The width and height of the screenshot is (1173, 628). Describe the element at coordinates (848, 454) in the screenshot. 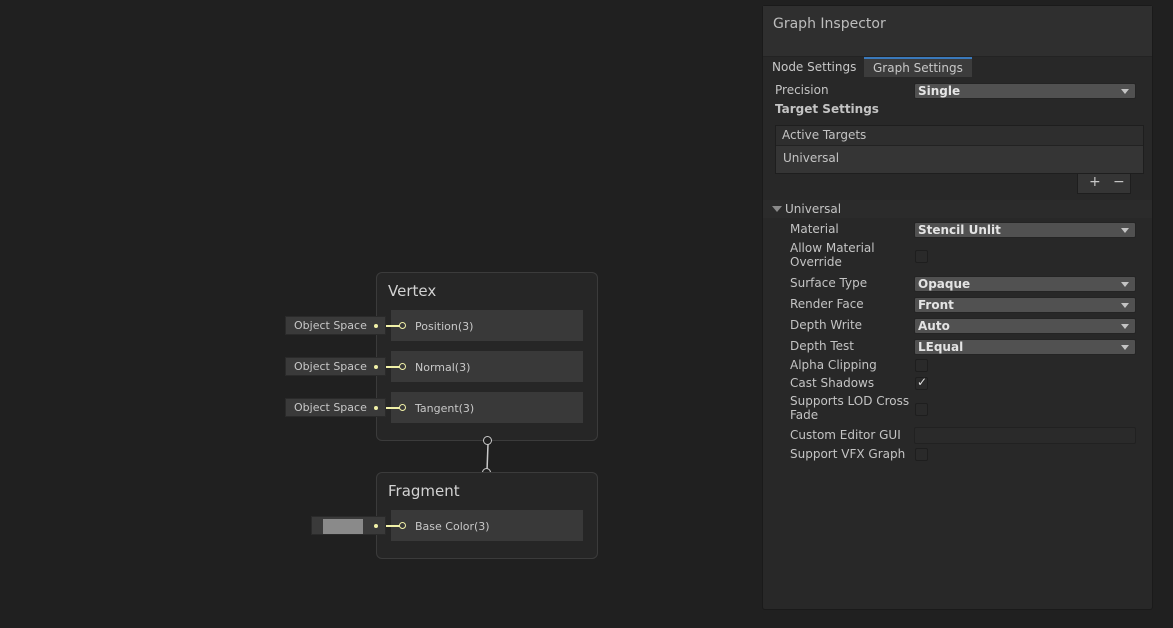

I see `support-vfx-graph-label: Support VFX Graph` at that location.